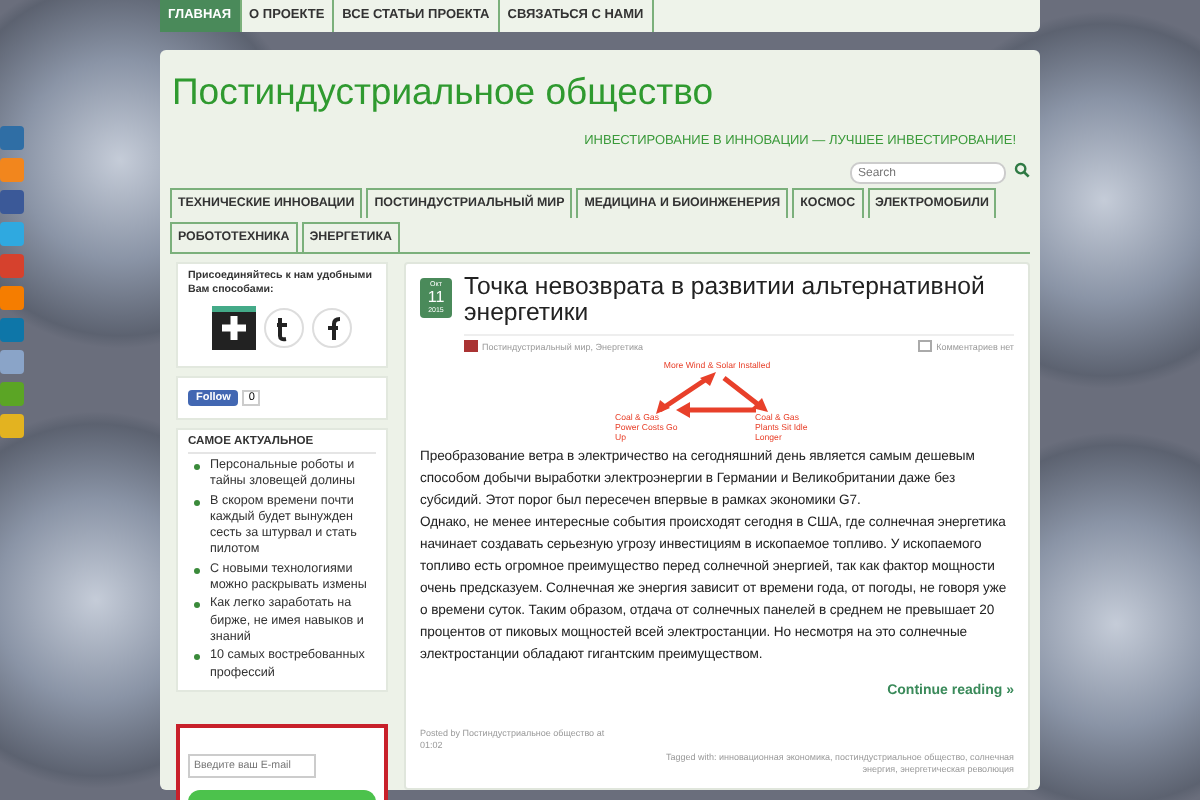 The height and width of the screenshot is (800, 1200). What do you see at coordinates (1022, 170) in the screenshot?
I see `search-icon` at bounding box center [1022, 170].